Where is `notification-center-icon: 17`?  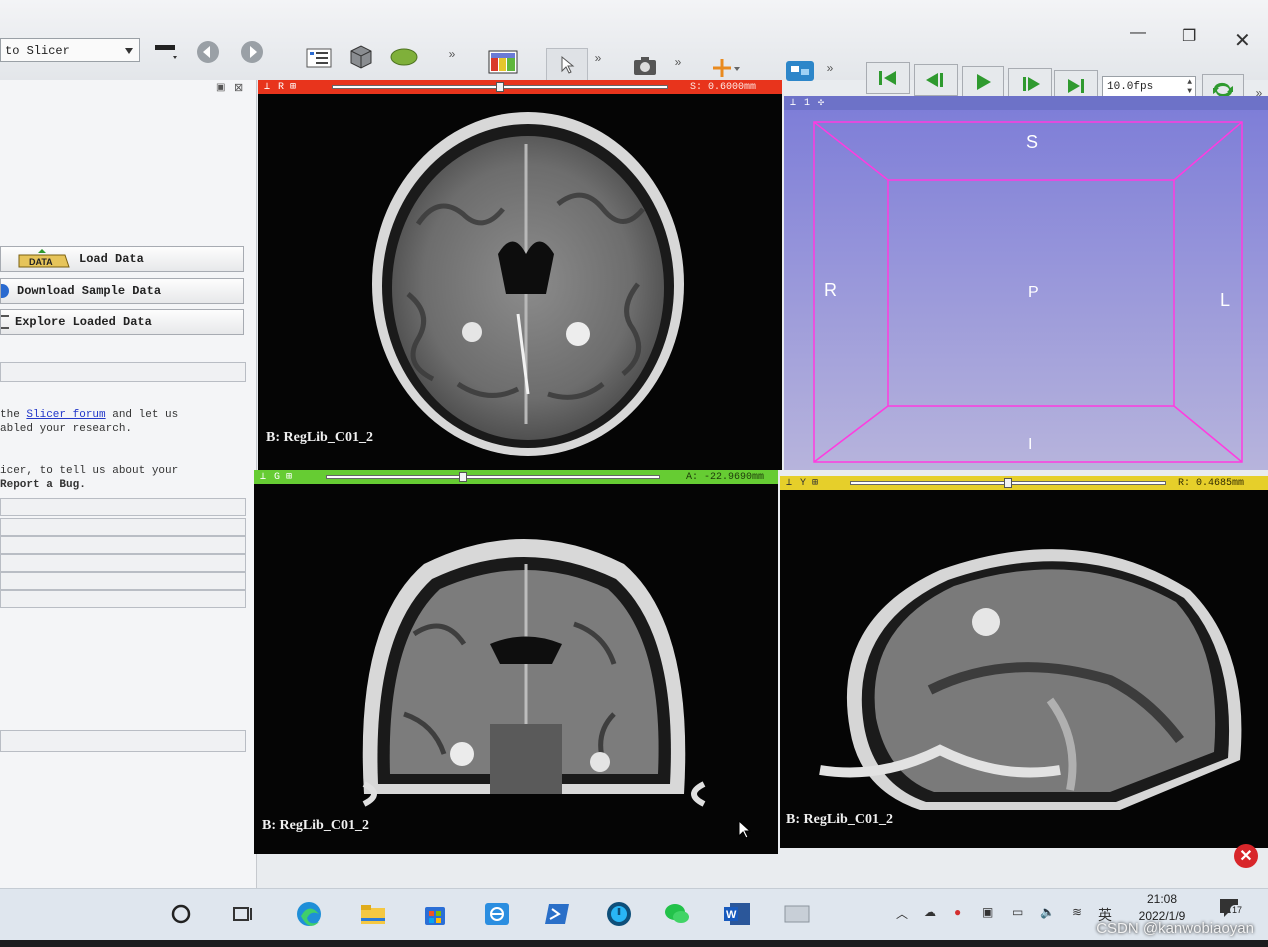 notification-center-icon: 17 is located at coordinates (1232, 909).